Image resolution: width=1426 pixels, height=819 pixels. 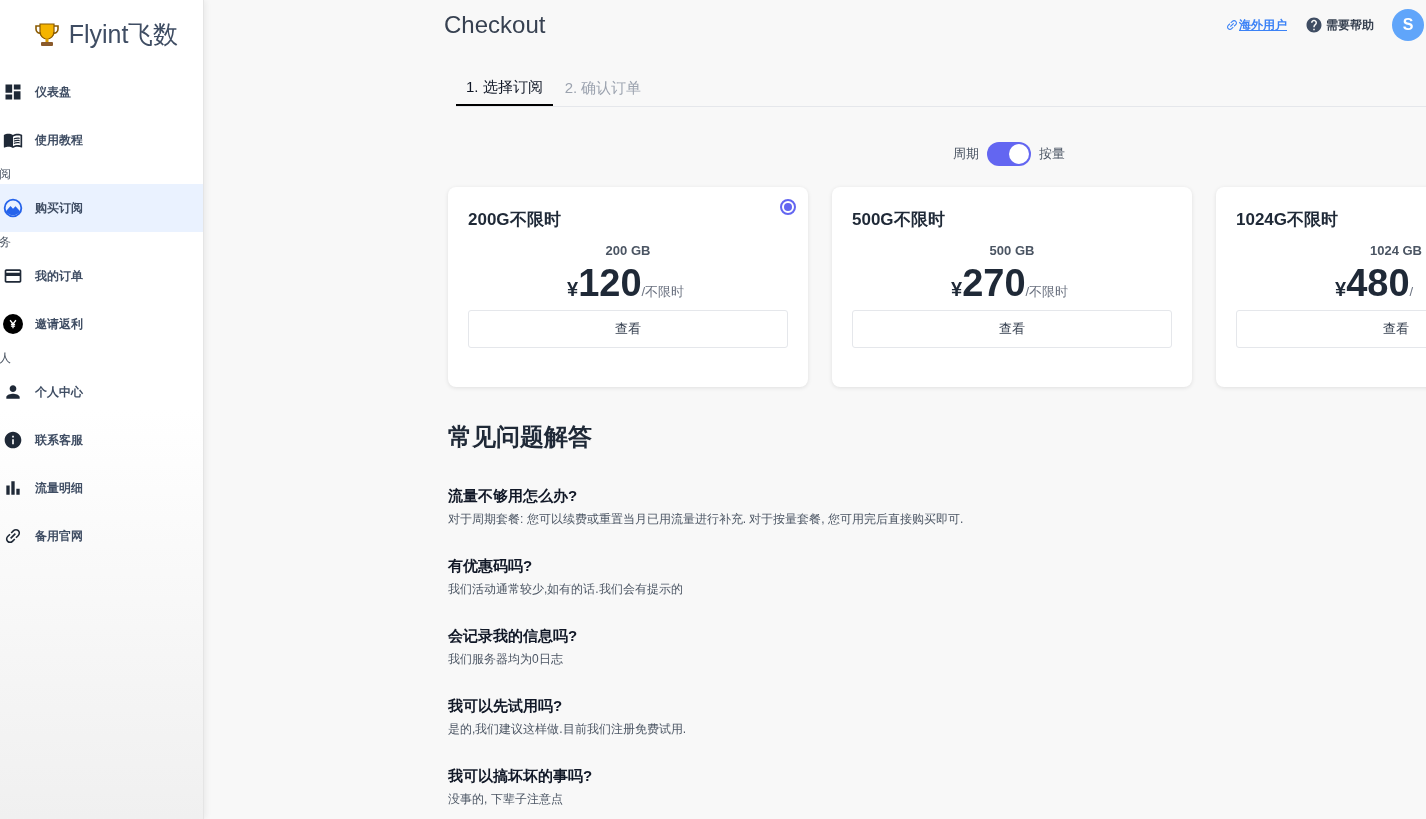 I want to click on info-icon, so click(x=13, y=440).